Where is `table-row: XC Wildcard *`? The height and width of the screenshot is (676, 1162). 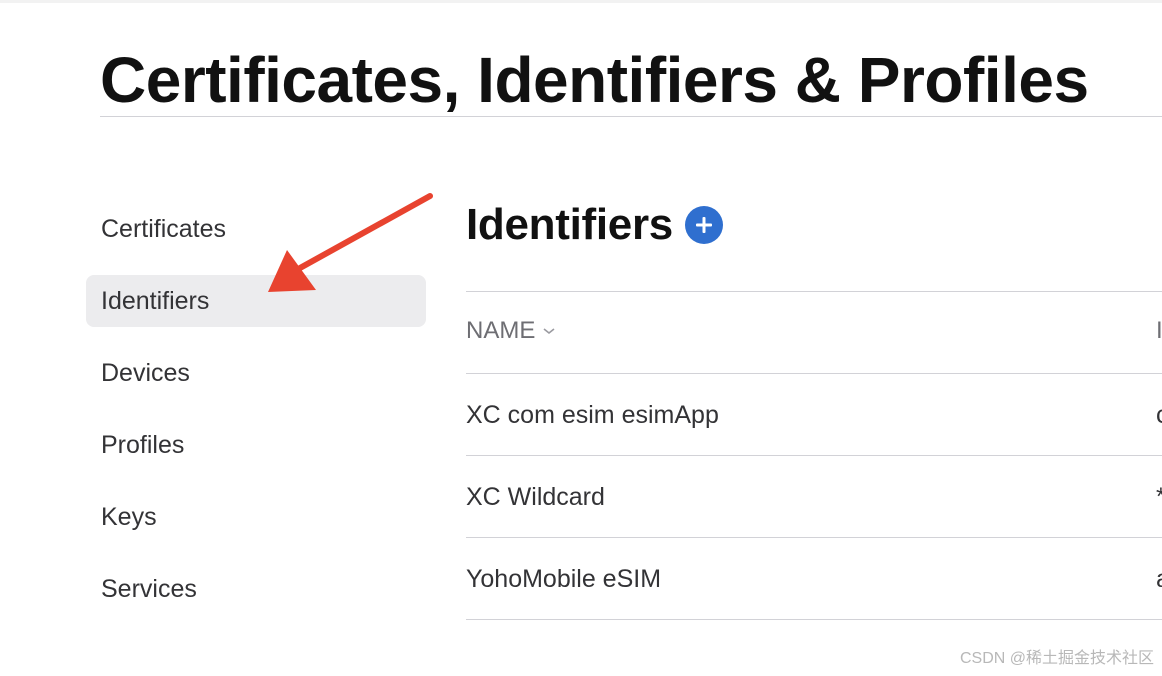 table-row: XC Wildcard * is located at coordinates (814, 497).